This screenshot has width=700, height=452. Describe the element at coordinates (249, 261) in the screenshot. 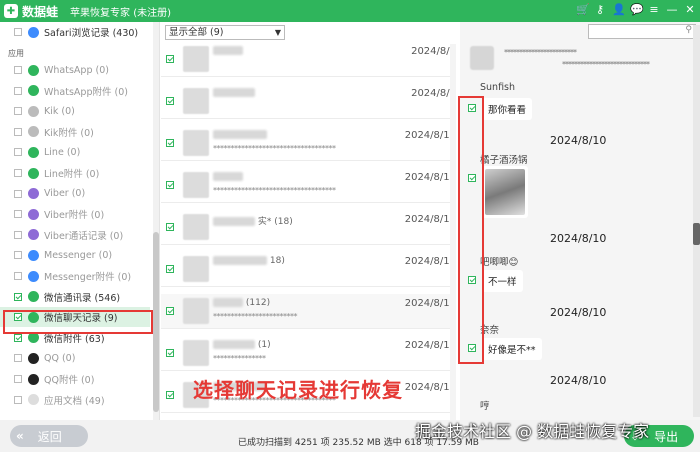

I see `conversation-name: 18)` at that location.